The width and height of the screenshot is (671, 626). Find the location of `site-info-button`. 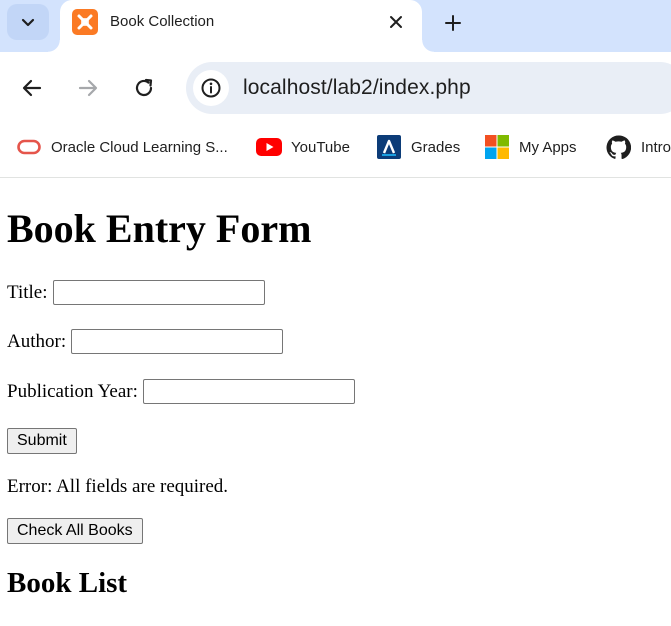

site-info-button is located at coordinates (211, 88).